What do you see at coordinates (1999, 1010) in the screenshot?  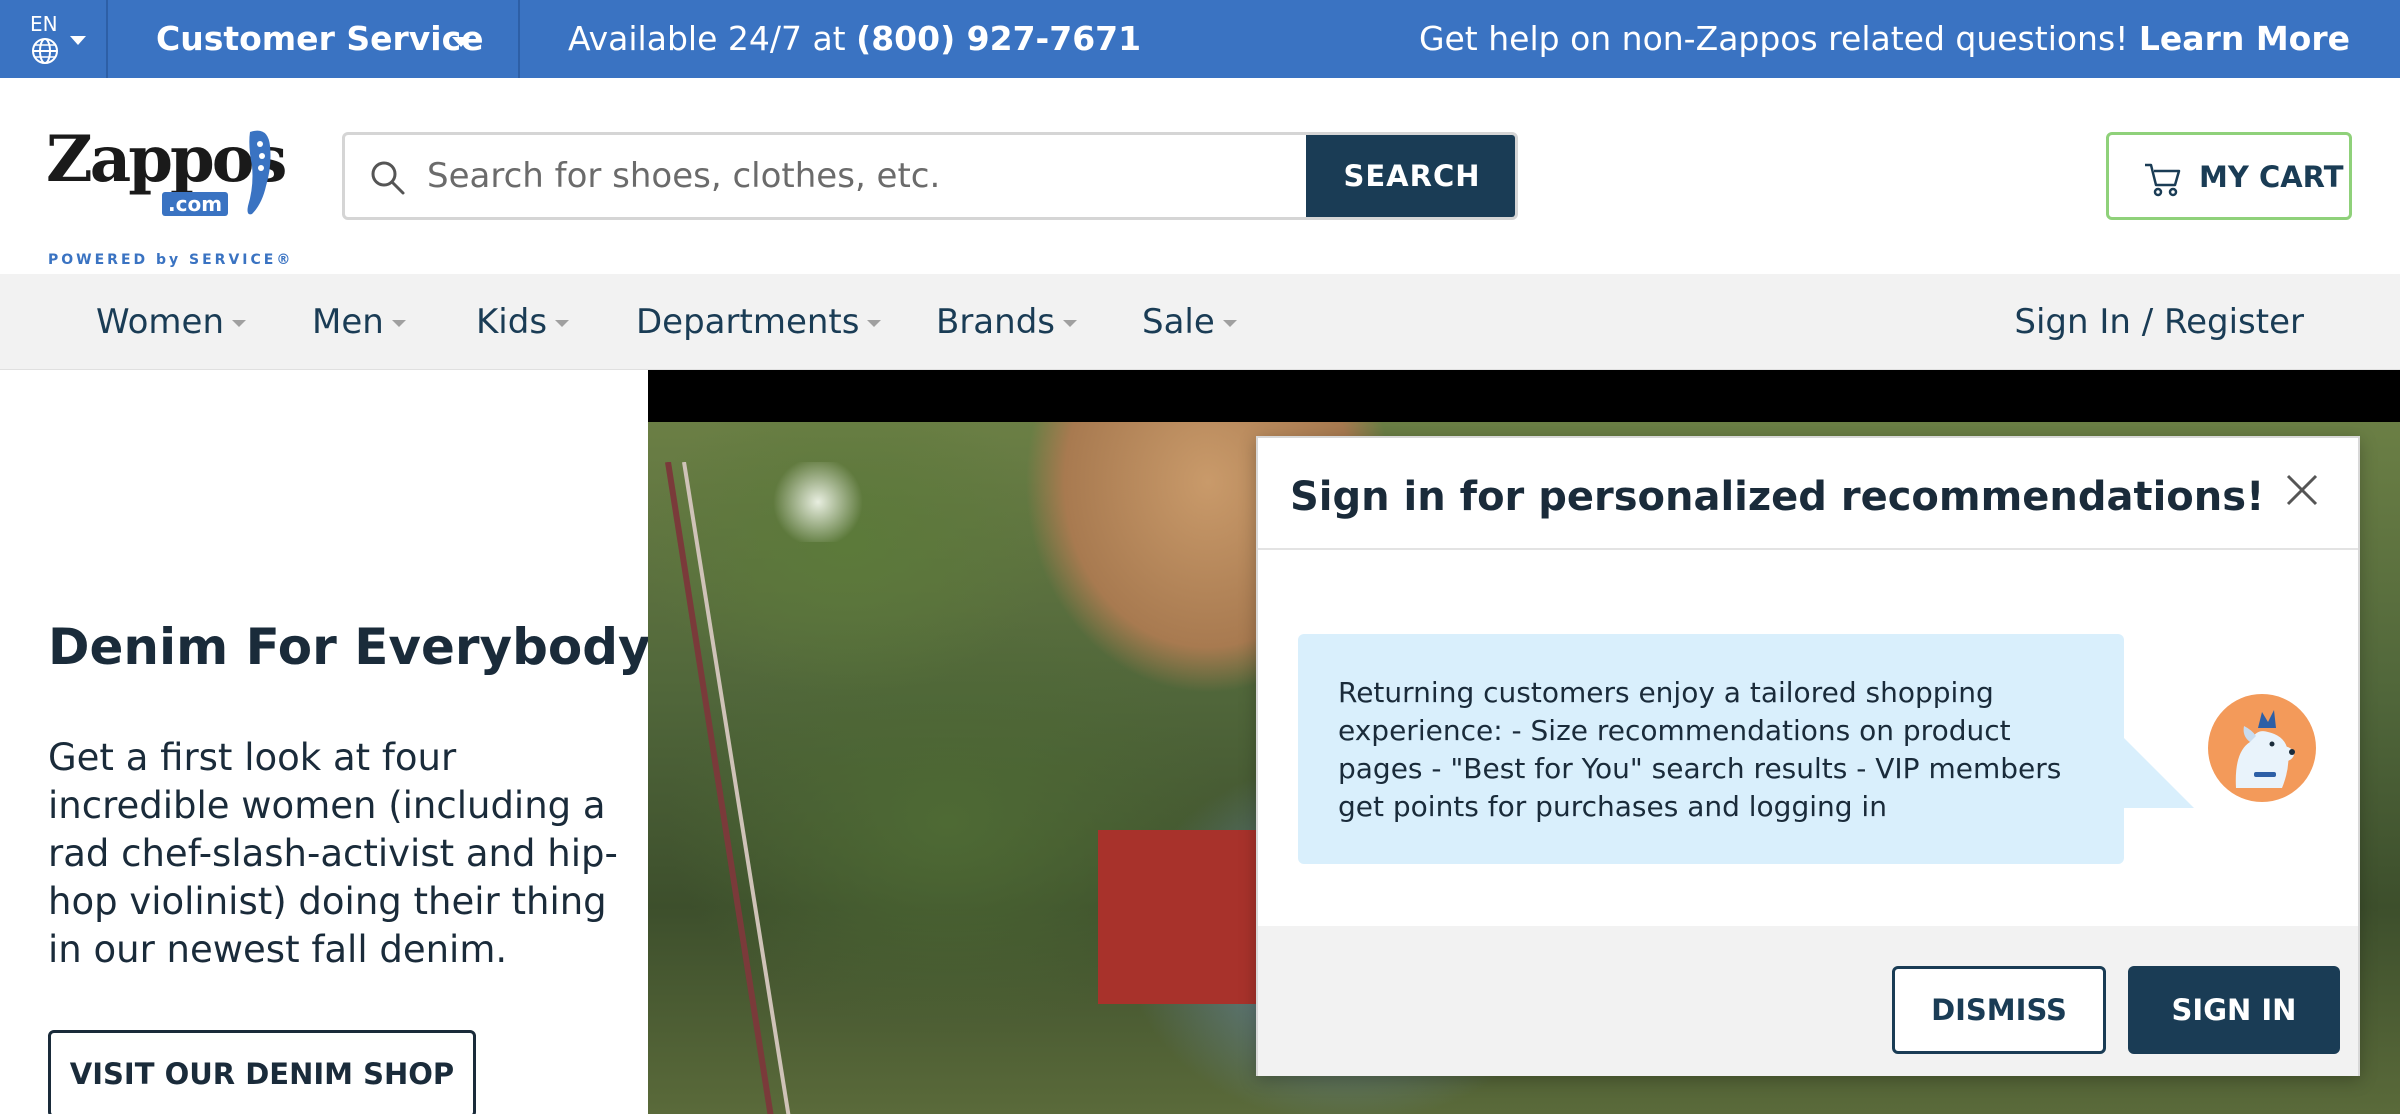 I see `dismiss-button: DISMISS` at bounding box center [1999, 1010].